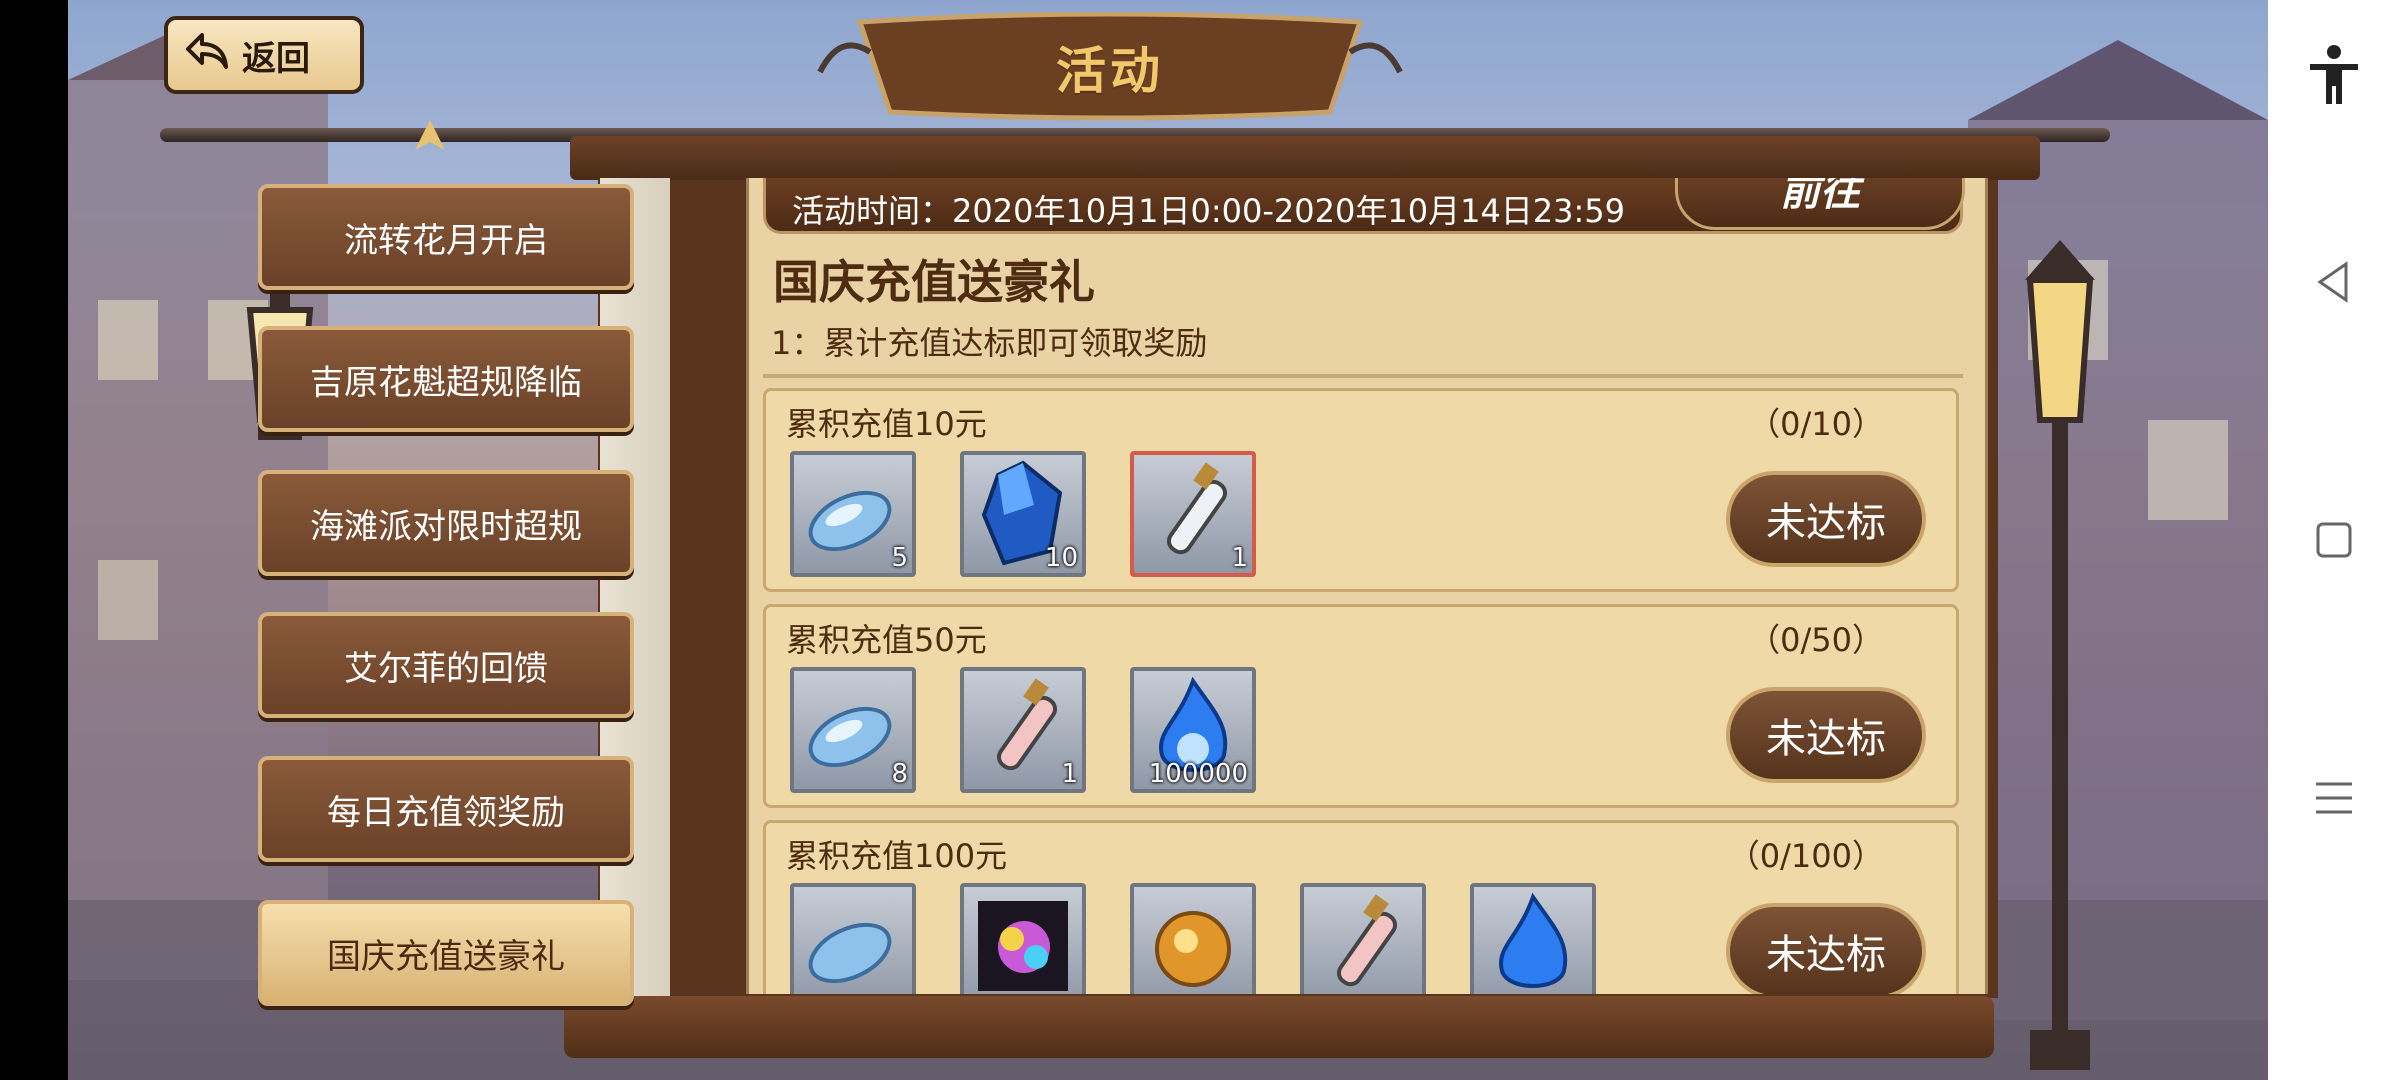  Describe the element at coordinates (1820, 204) in the screenshot. I see `go-button: 前往` at that location.